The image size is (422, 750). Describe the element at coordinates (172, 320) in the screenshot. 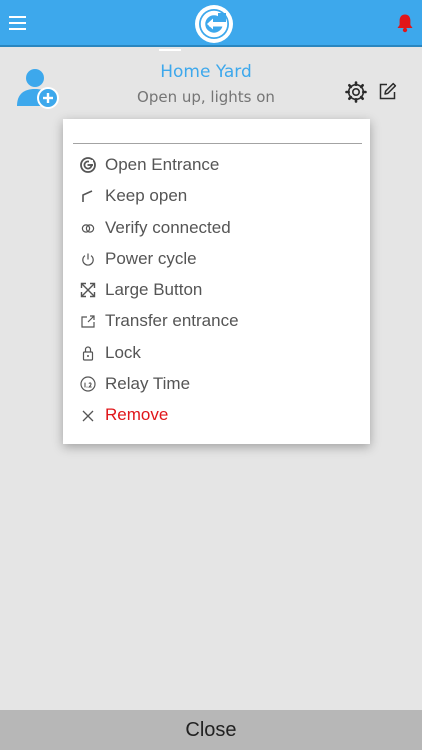

I see `menu-item-label: Transfer entrance` at that location.